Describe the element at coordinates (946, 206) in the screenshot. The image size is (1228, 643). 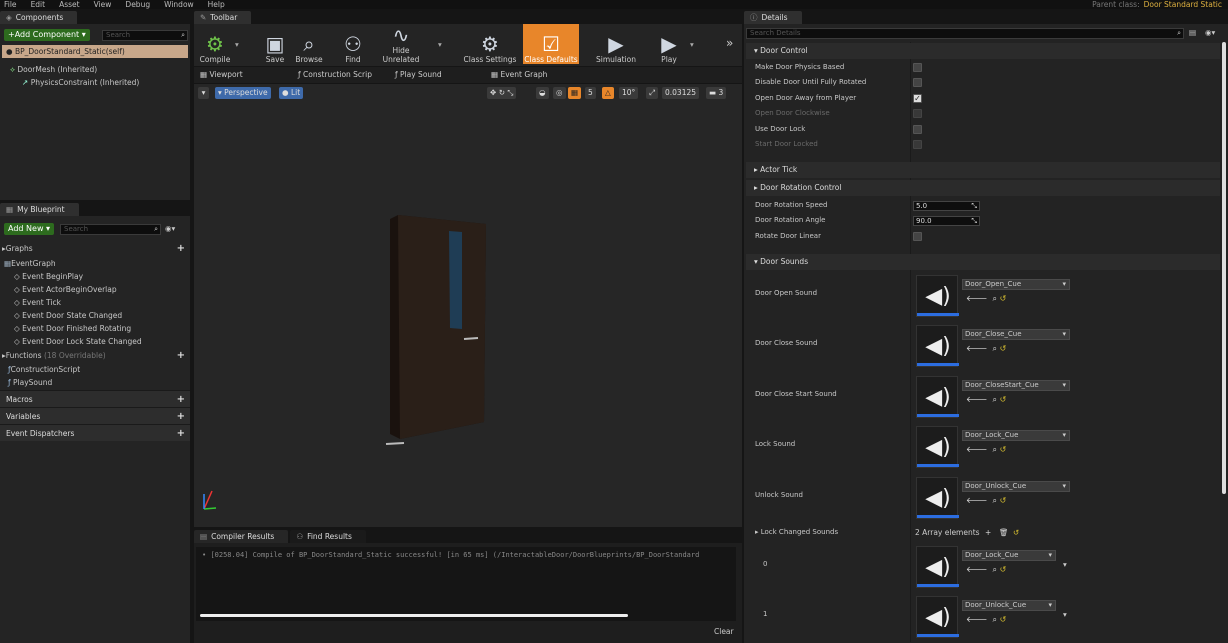
I see `rotation-speed-input: 5.0 ⤡` at that location.